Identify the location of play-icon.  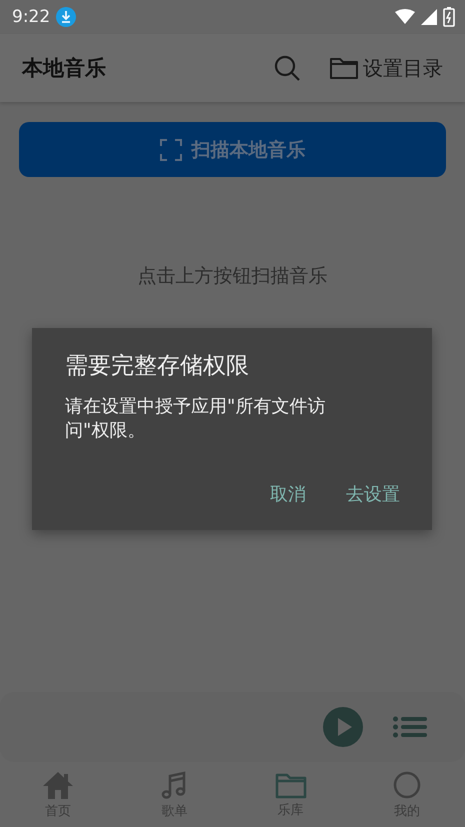
(343, 727).